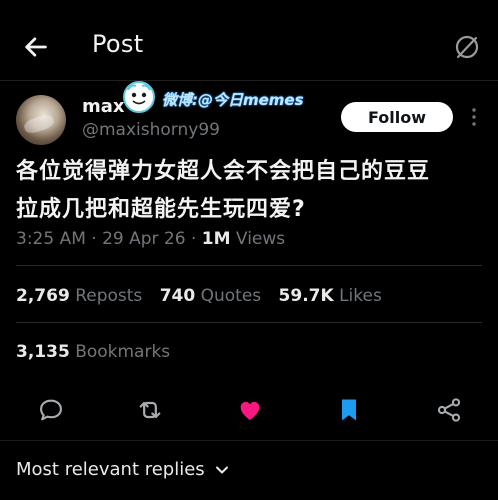 This screenshot has width=498, height=500. I want to click on bookmarks-label: Bookmarks, so click(123, 352).